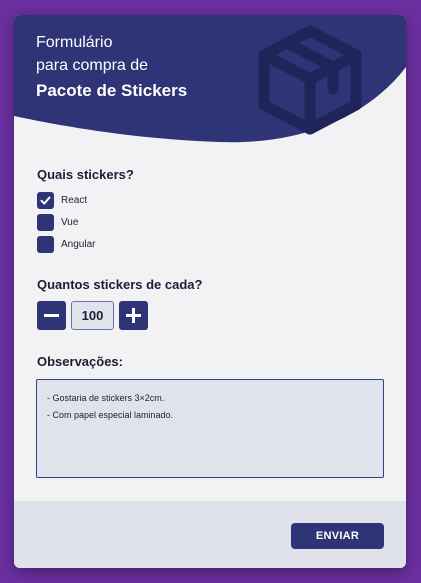  I want to click on checkbox-row-react: React, so click(62, 200).